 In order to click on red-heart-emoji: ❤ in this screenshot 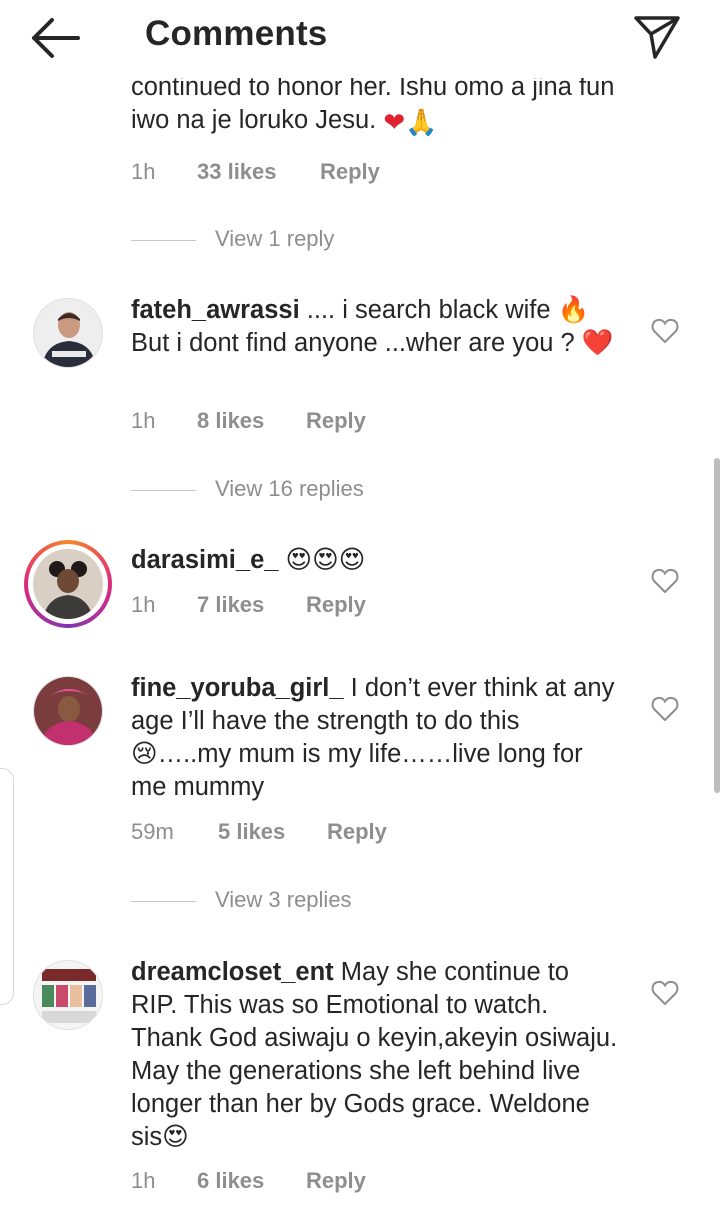, I will do `click(394, 122)`.